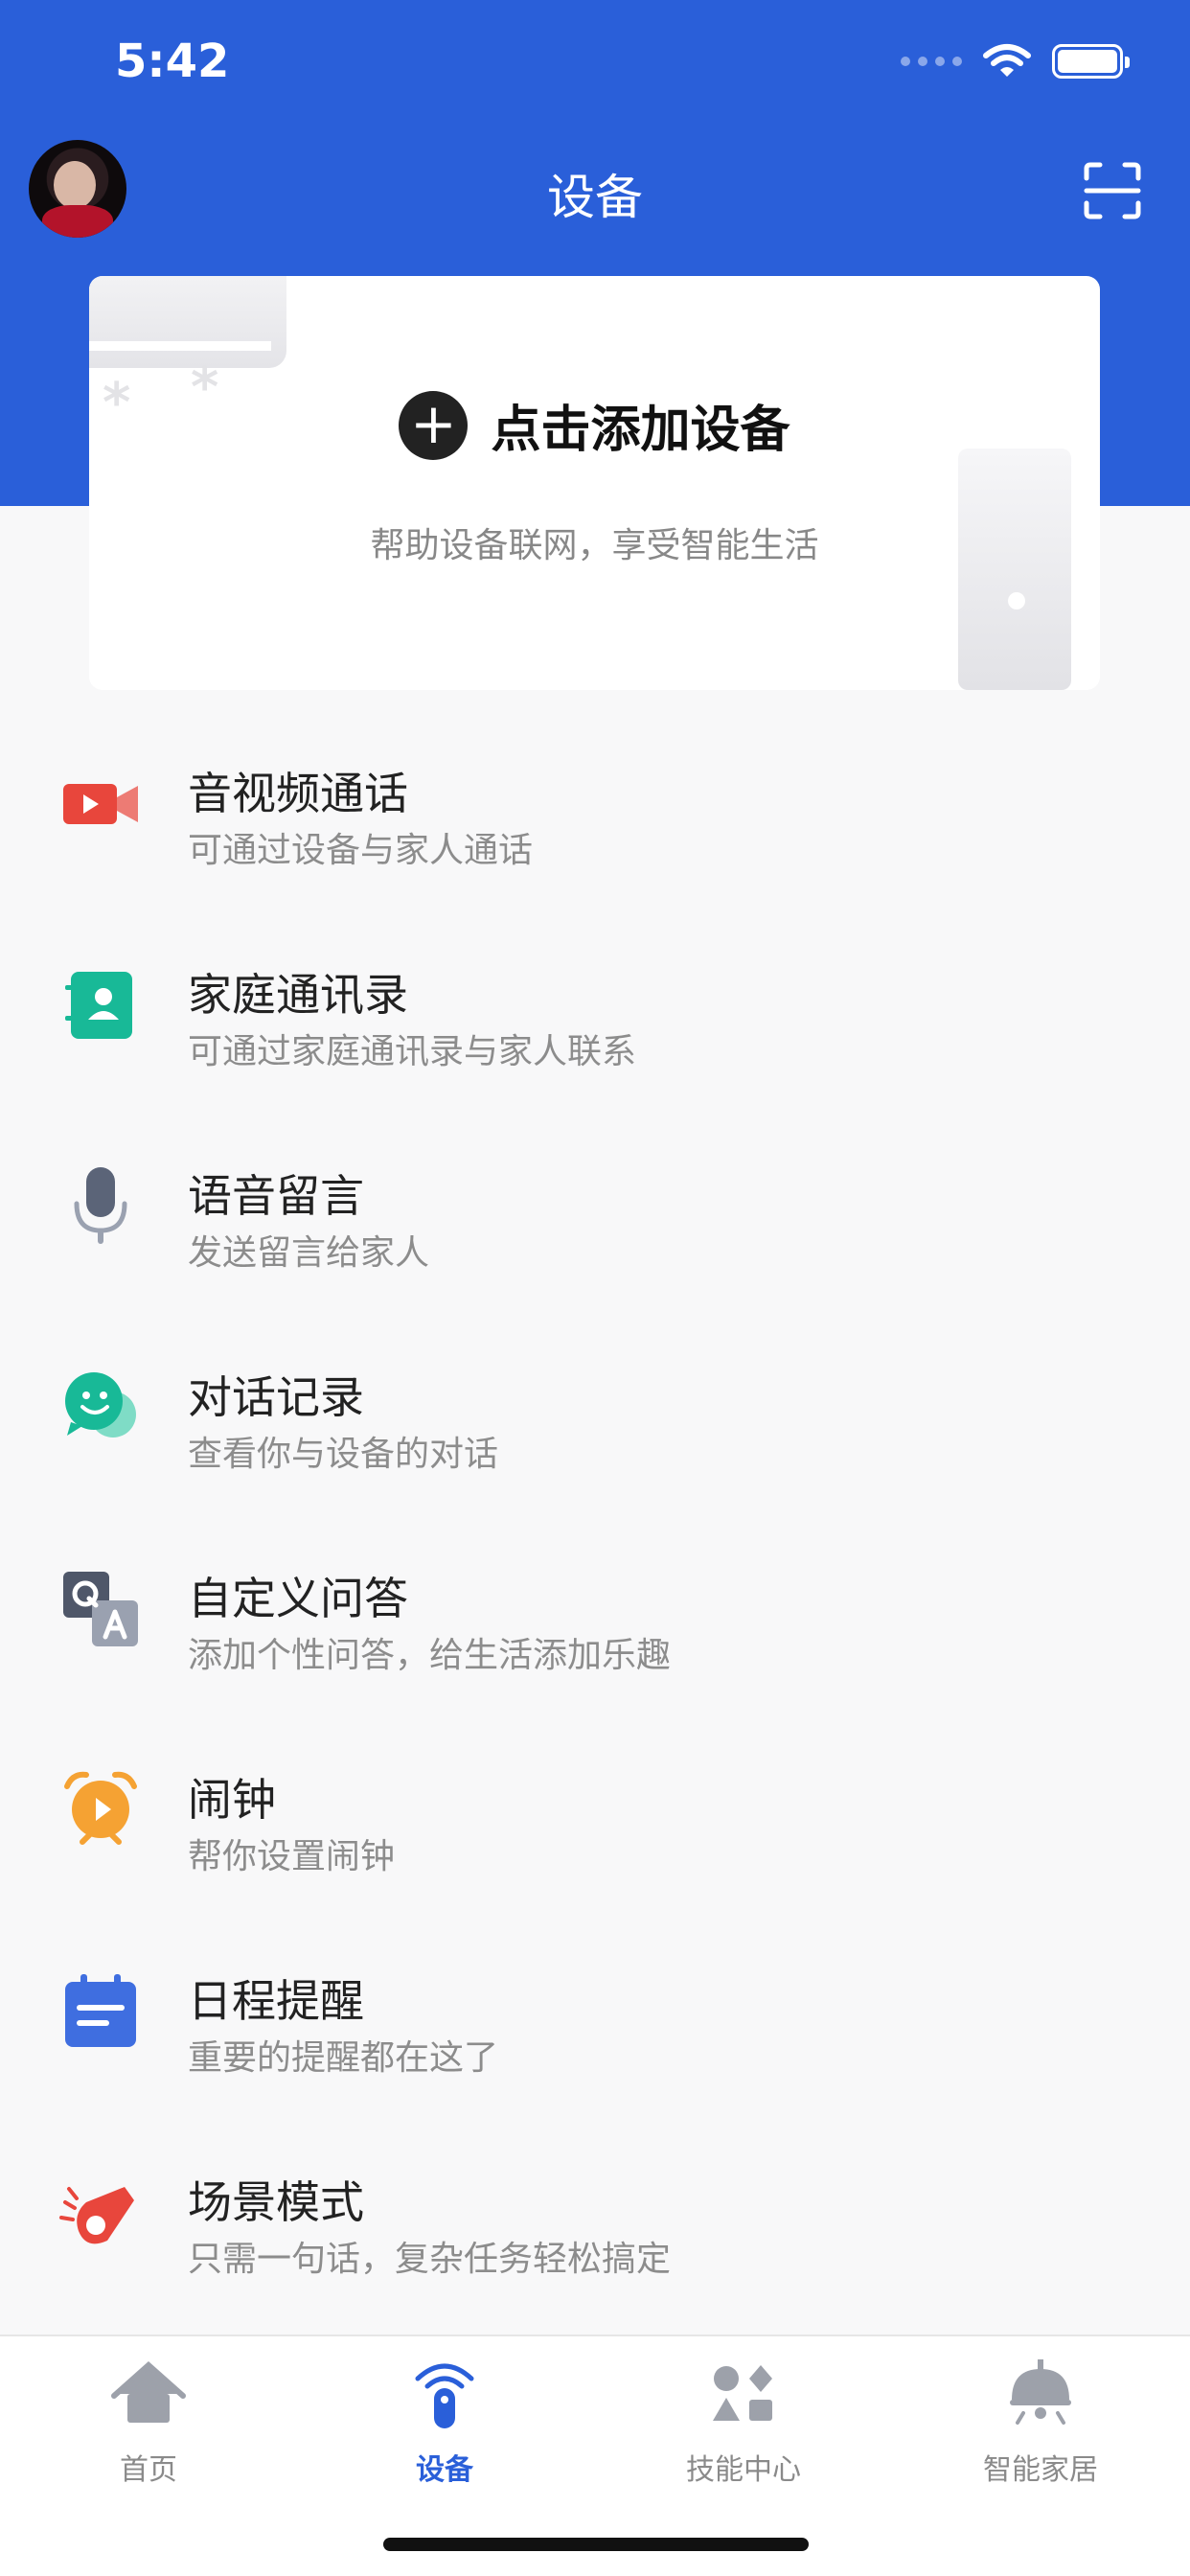 The width and height of the screenshot is (1190, 2576). What do you see at coordinates (276, 1196) in the screenshot?
I see `menu-item-title: 语音留言` at bounding box center [276, 1196].